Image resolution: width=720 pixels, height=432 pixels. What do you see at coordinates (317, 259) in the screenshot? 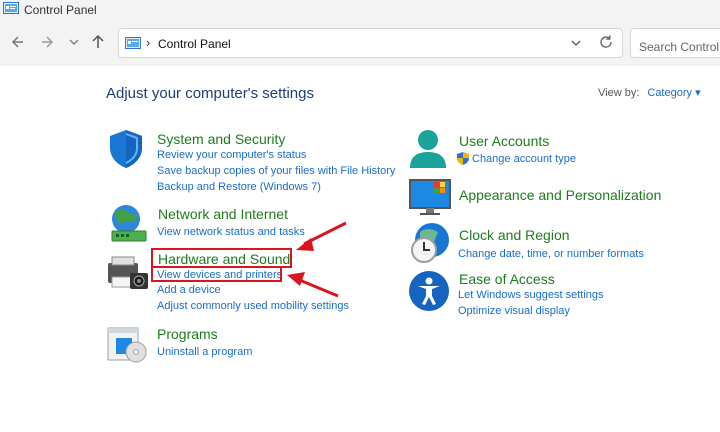
I see `annotation-overlay` at bounding box center [317, 259].